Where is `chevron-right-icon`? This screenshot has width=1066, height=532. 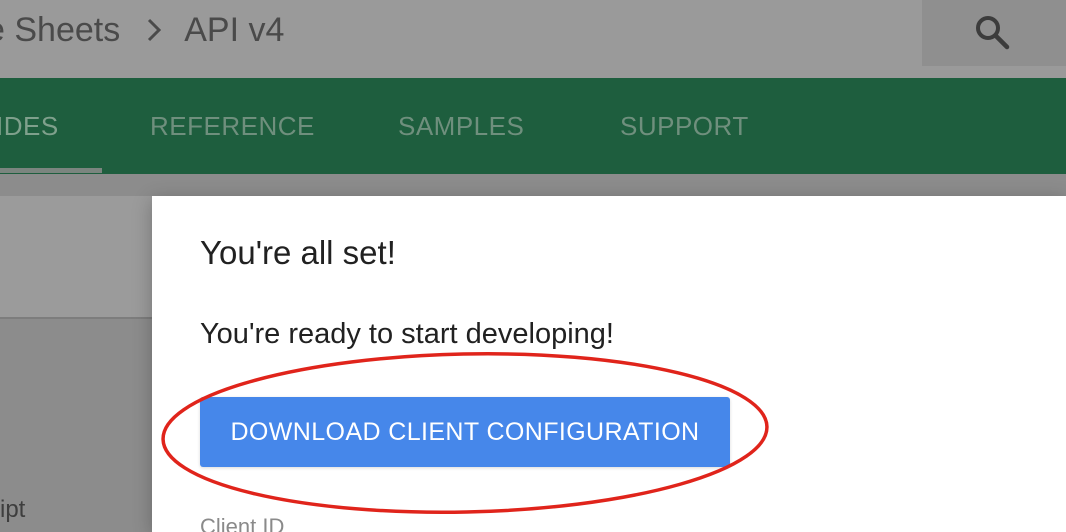 chevron-right-icon is located at coordinates (154, 30).